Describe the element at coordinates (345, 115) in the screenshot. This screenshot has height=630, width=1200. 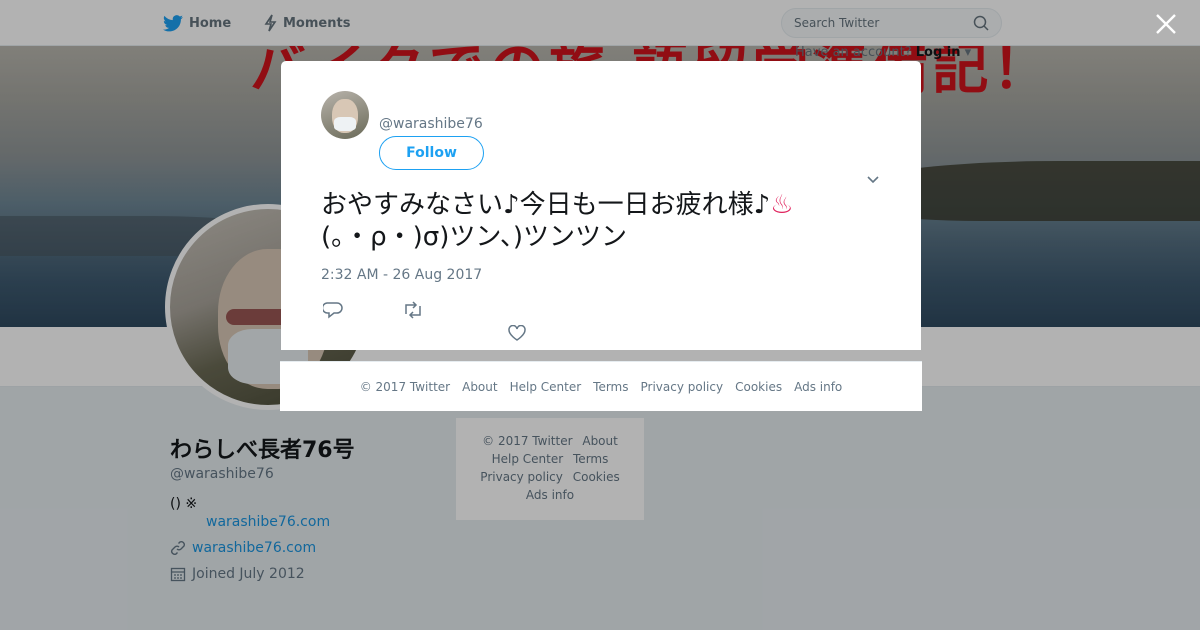
I see `tweet-author-avatar` at that location.